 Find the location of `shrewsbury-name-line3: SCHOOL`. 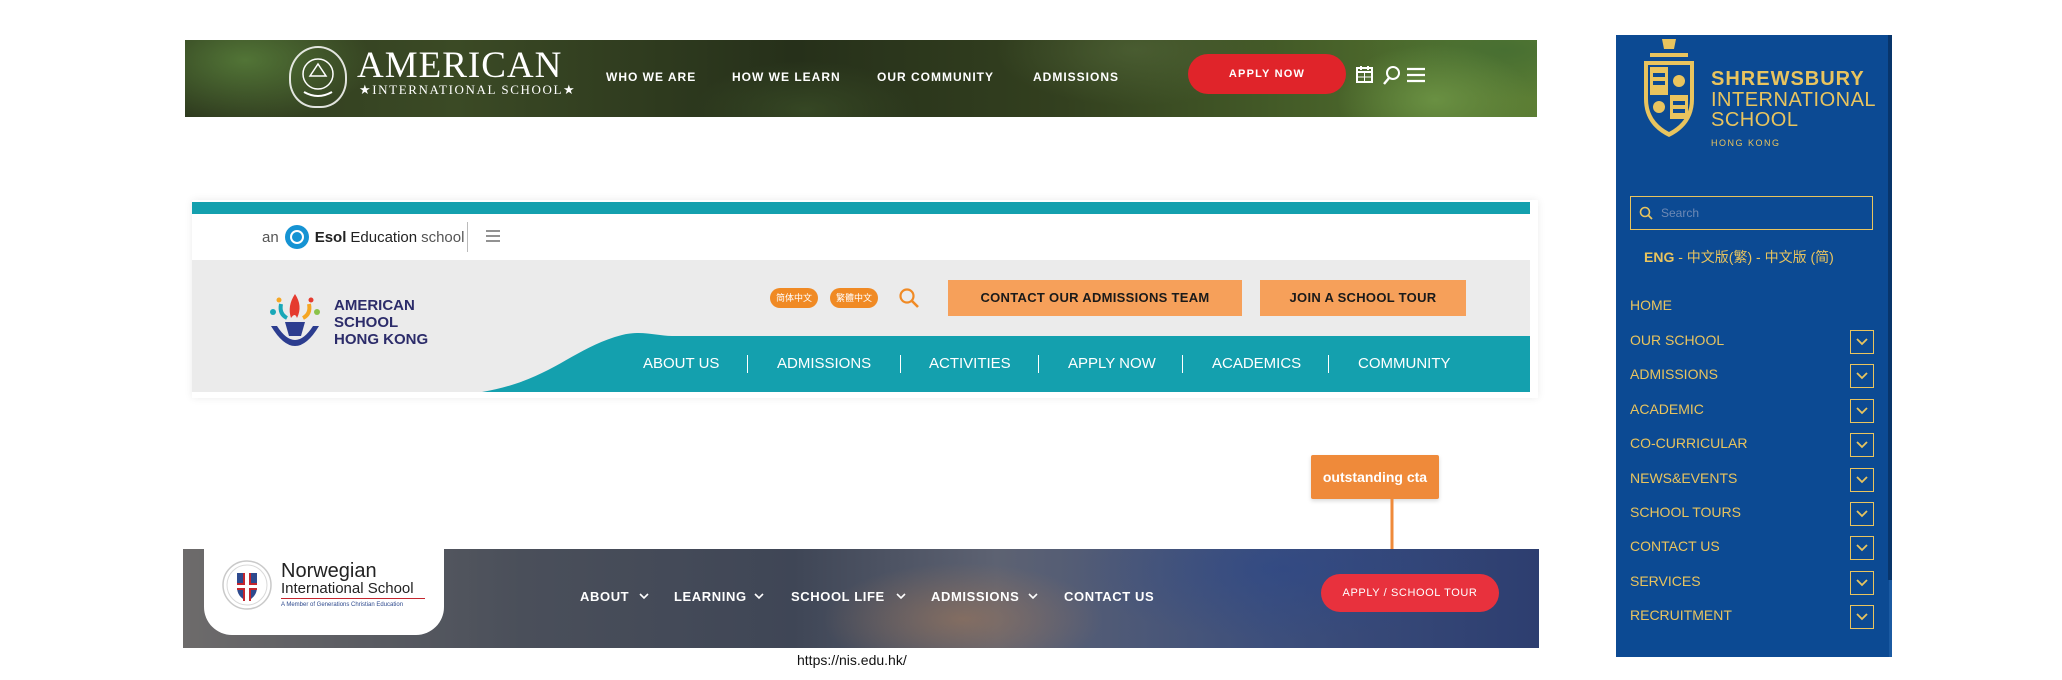

shrewsbury-name-line3: SCHOOL is located at coordinates (1754, 120).